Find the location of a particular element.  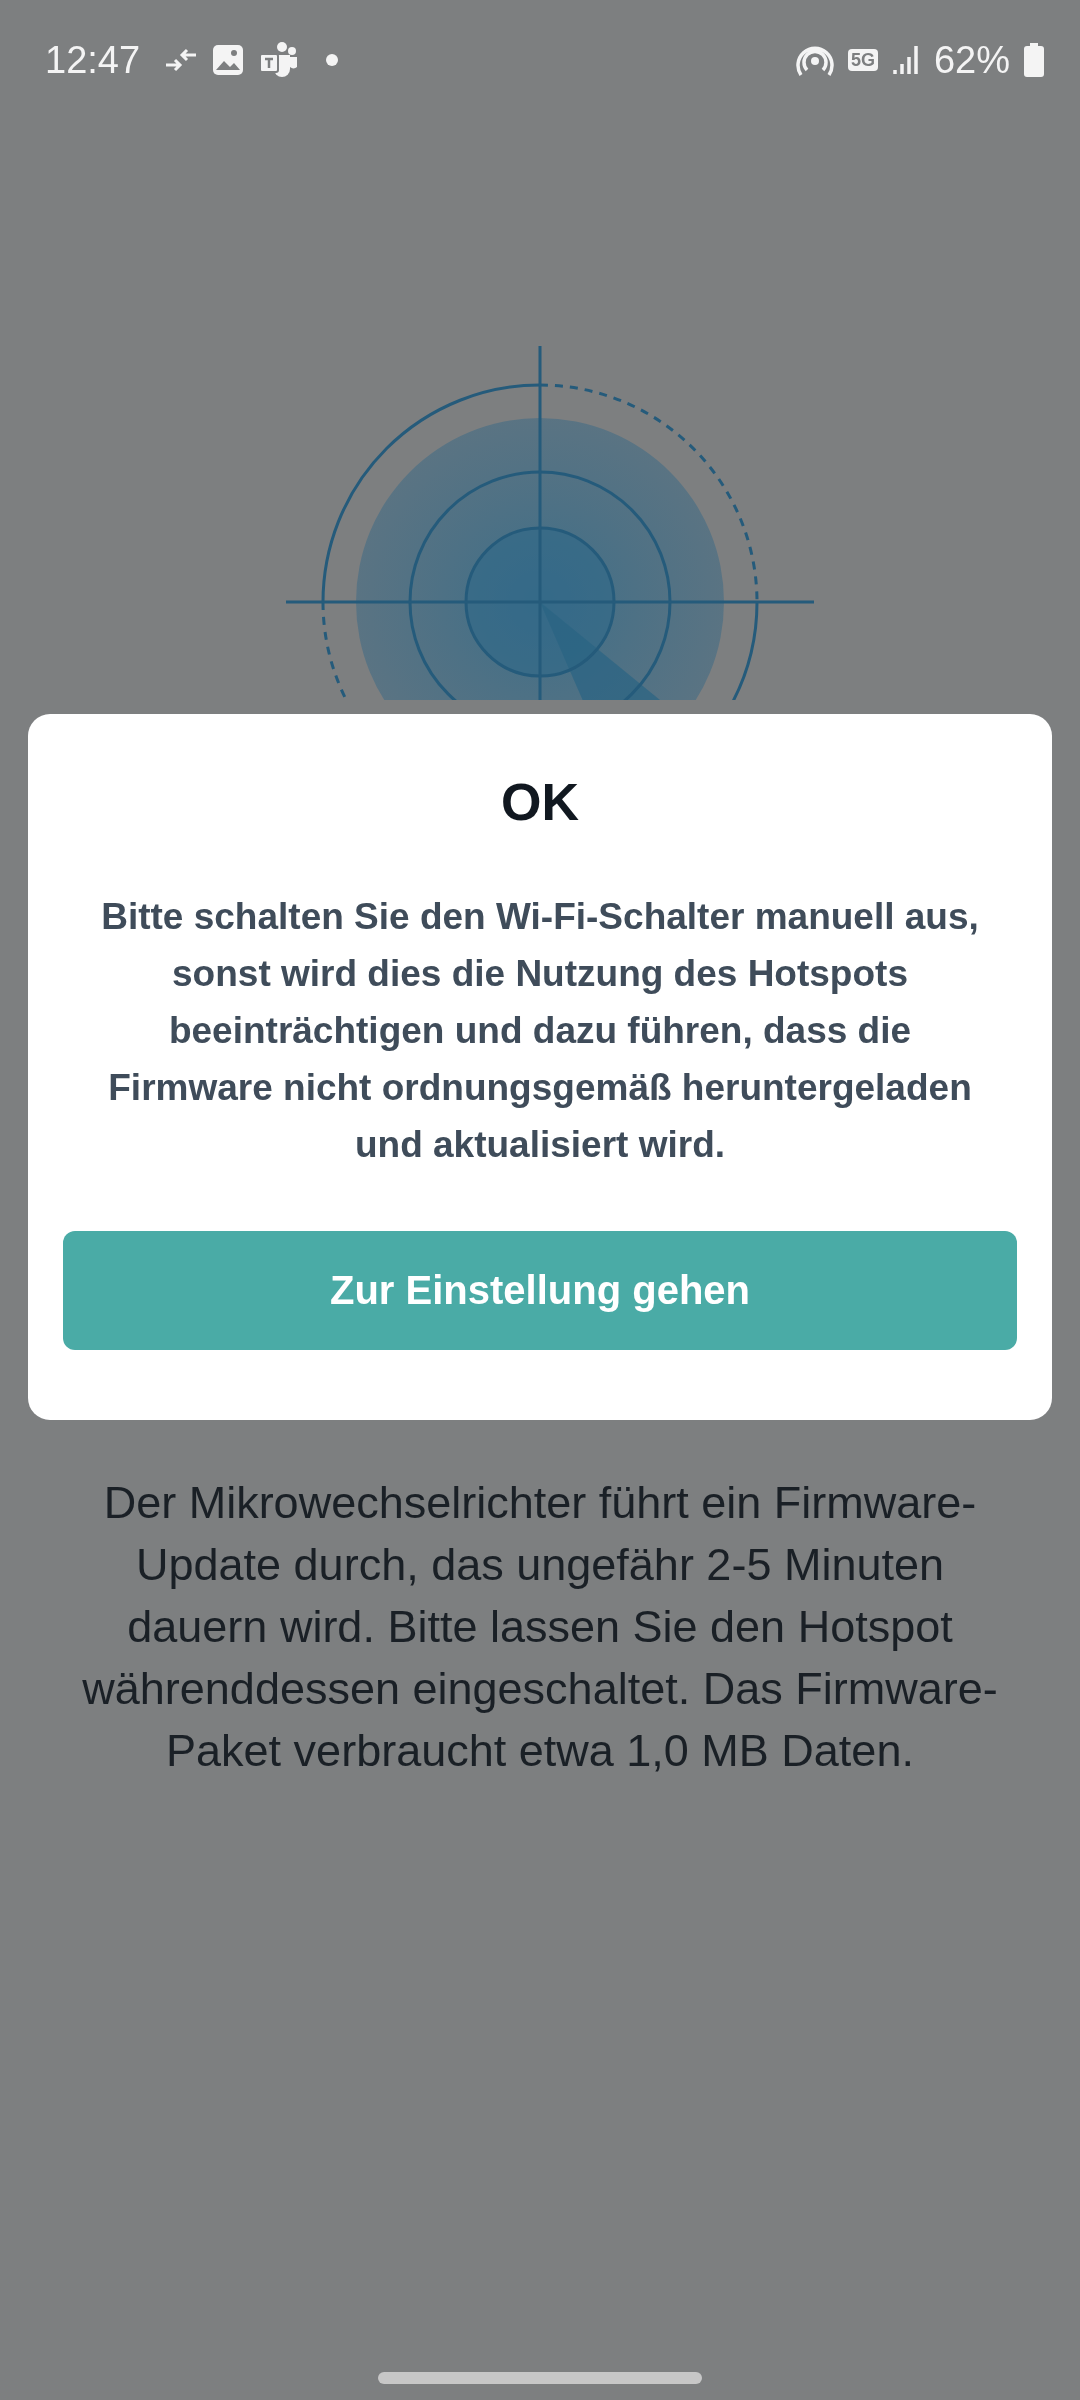

gallery-icon is located at coordinates (228, 60).